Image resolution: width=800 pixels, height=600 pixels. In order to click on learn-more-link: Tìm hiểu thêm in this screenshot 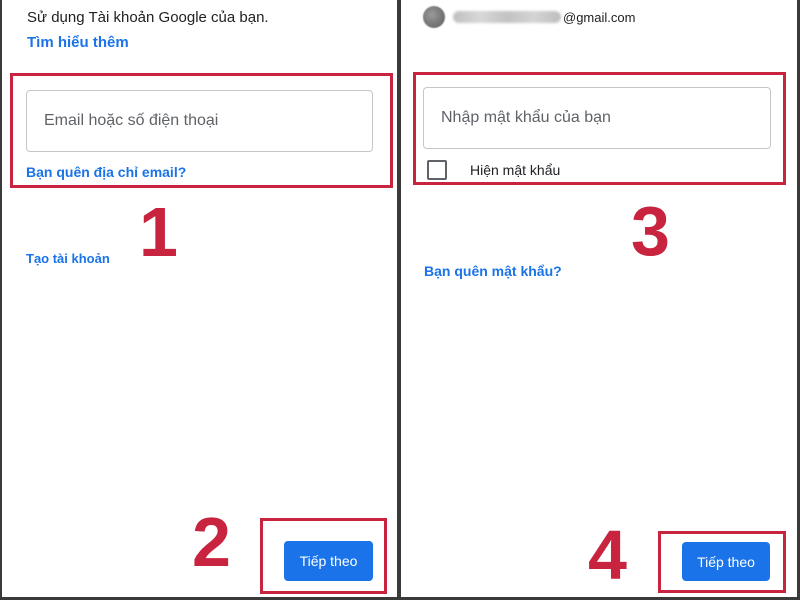, I will do `click(78, 42)`.